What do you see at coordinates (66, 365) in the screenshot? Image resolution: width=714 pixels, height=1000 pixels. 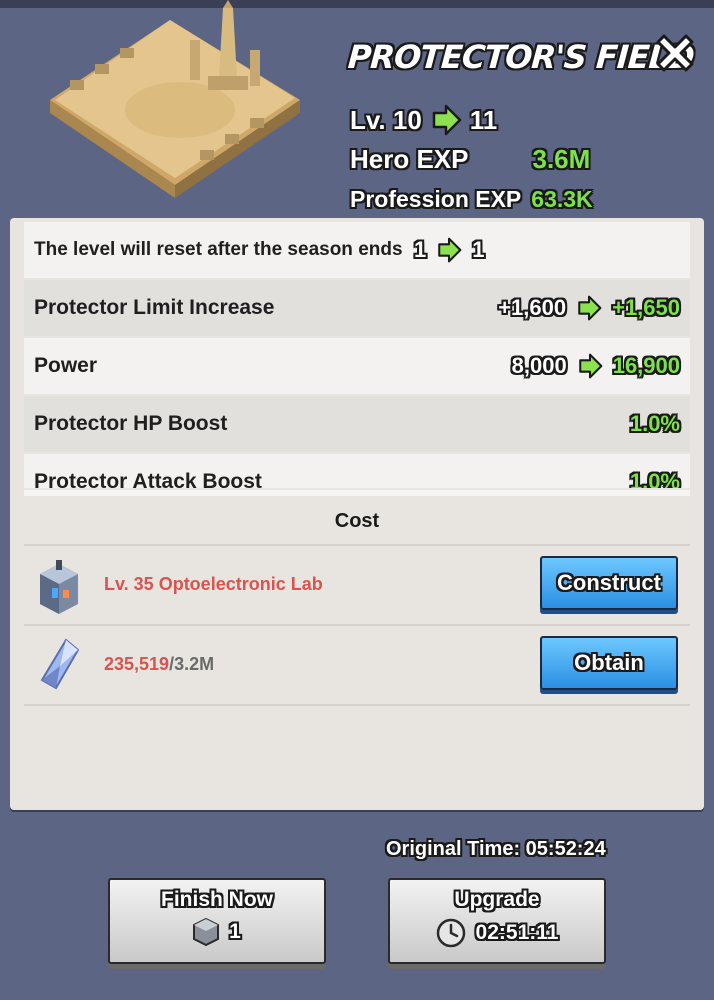 I see `stat-label: Power` at bounding box center [66, 365].